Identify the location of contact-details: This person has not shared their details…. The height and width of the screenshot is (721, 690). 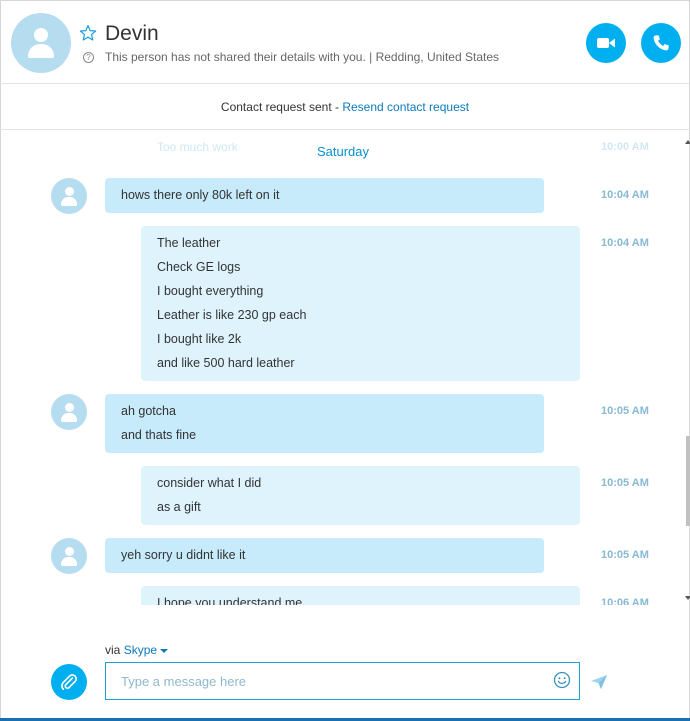
(302, 57).